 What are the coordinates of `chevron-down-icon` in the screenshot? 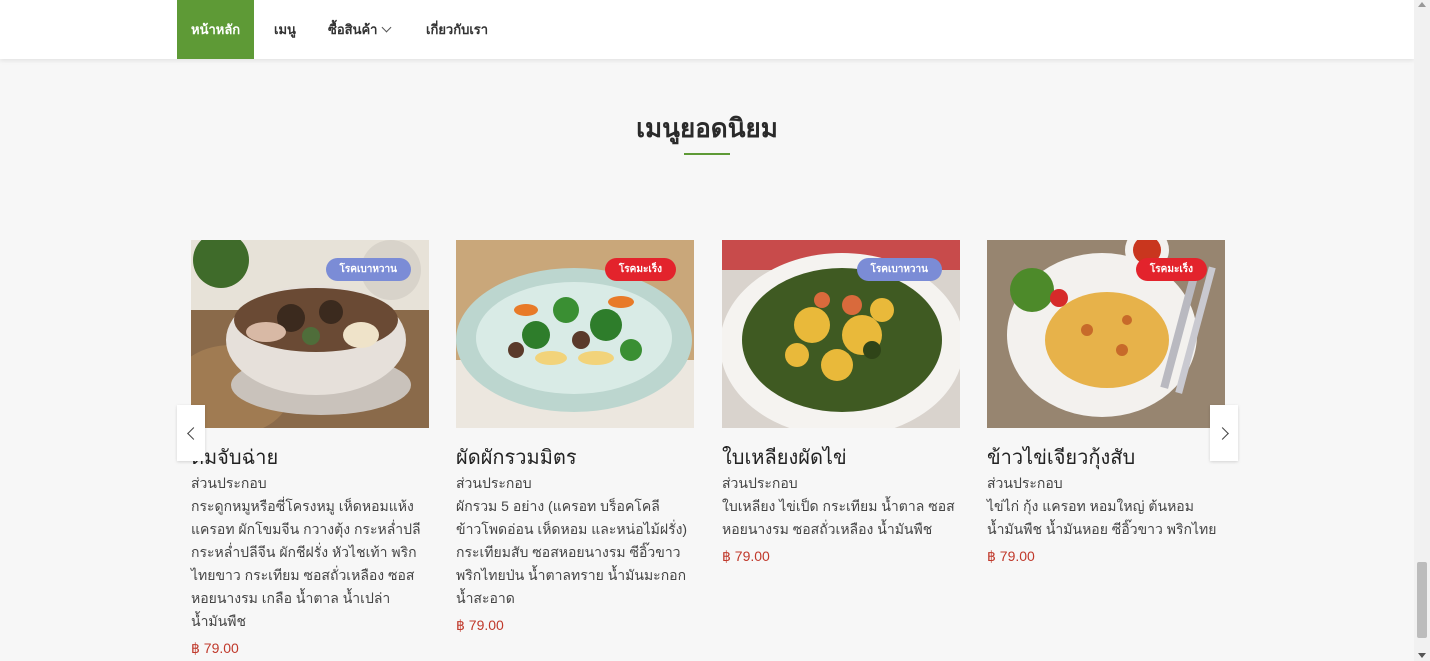 It's located at (387, 27).